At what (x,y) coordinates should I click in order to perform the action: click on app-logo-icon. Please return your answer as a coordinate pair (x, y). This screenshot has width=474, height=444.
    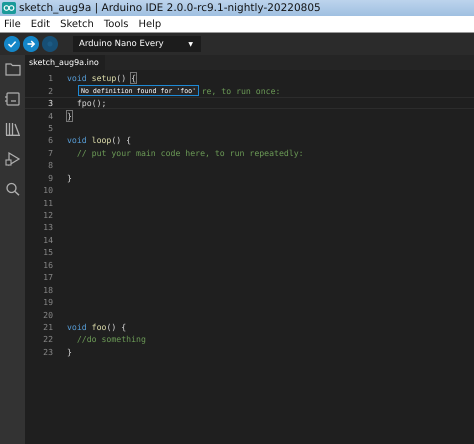
    Looking at the image, I should click on (9, 8).